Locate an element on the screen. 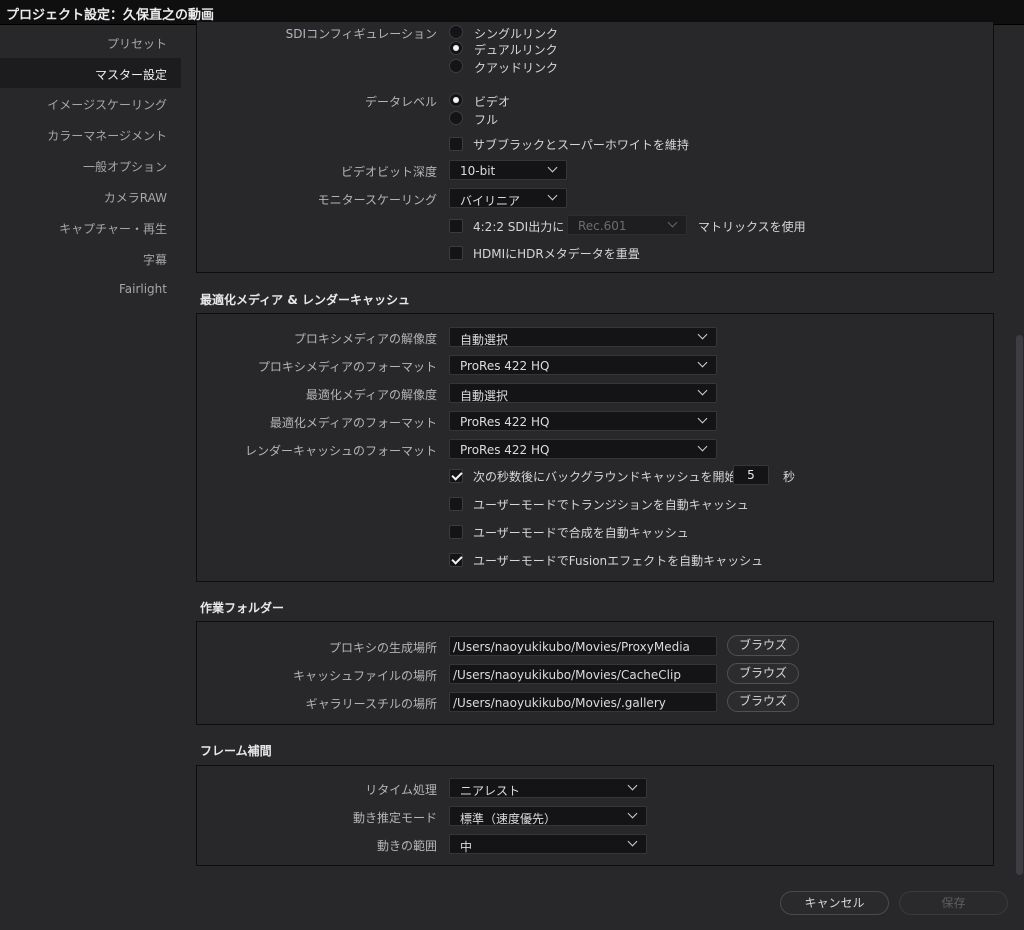  data-level-full-label: フル is located at coordinates (486, 120).